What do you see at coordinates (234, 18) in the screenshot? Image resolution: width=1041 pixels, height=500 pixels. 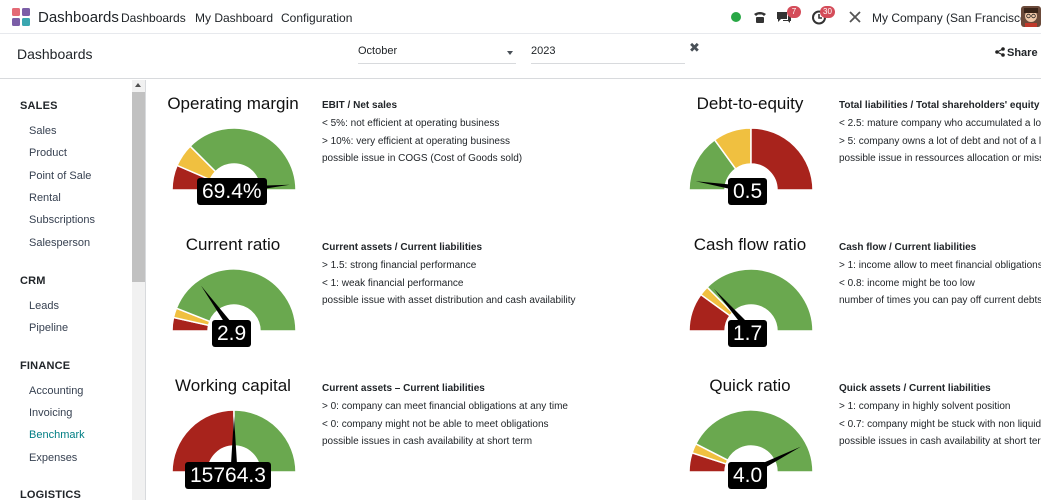 I see `menu-my-dashboard: My Dashboard` at bounding box center [234, 18].